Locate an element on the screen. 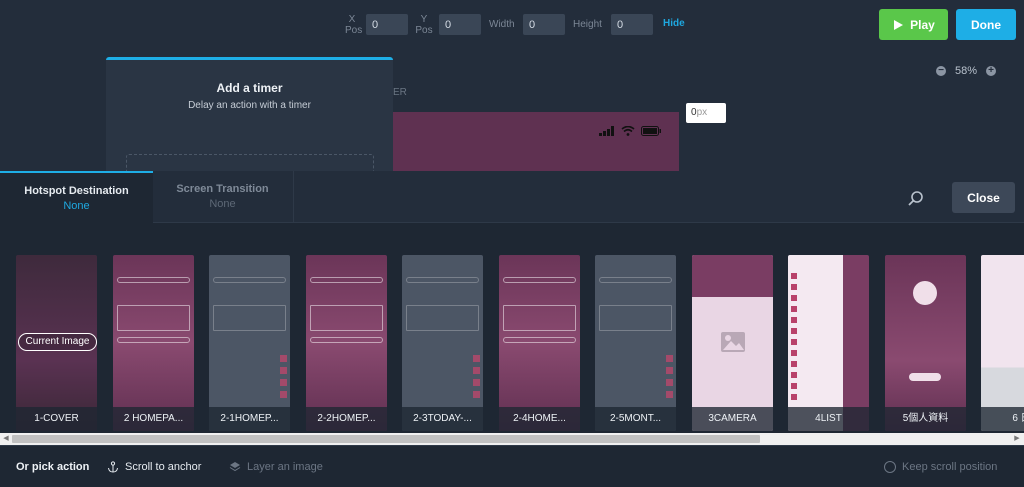  scroll-to-anchor-button: Scroll to anchor is located at coordinates (154, 467).